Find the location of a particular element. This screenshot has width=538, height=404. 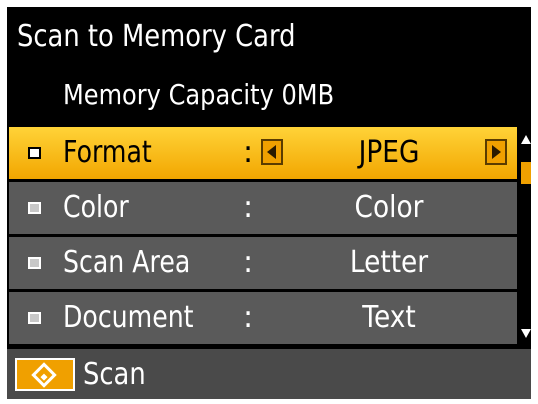

menu-item-label: Color is located at coordinates (96, 207).